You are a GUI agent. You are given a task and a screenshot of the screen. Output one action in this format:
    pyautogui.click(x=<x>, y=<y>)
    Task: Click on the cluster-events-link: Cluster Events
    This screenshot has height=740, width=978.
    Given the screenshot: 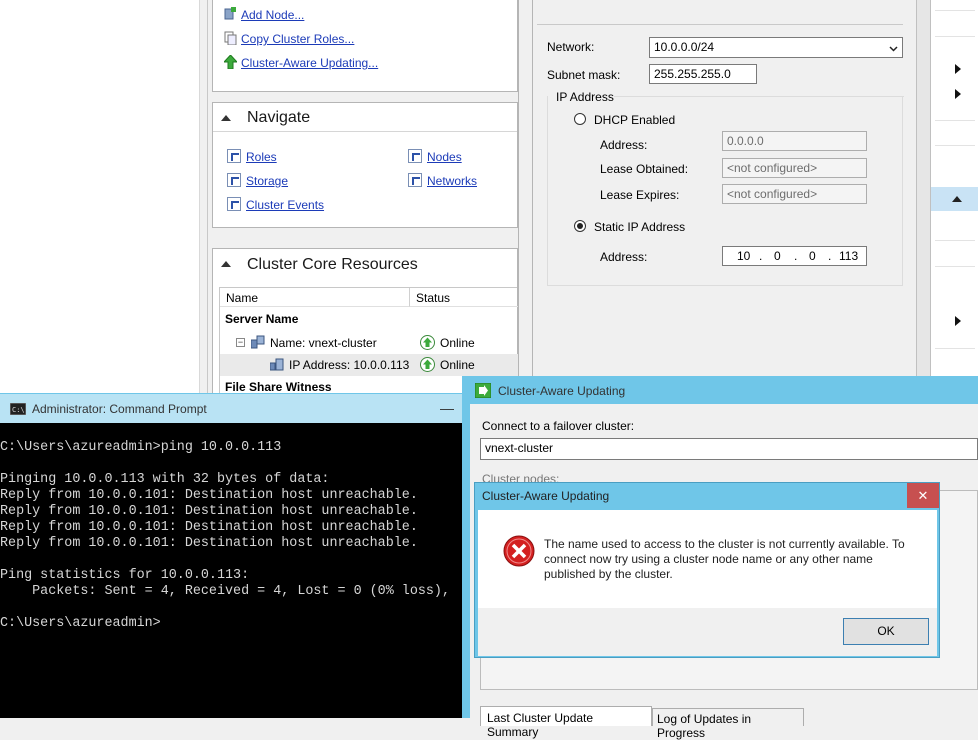 What is the action you would take?
    pyautogui.click(x=285, y=205)
    